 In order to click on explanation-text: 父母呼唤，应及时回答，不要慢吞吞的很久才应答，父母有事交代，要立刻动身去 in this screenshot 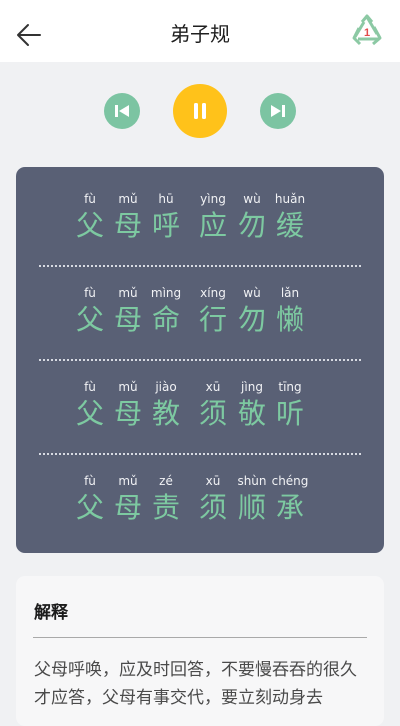, I will do `click(195, 684)`.